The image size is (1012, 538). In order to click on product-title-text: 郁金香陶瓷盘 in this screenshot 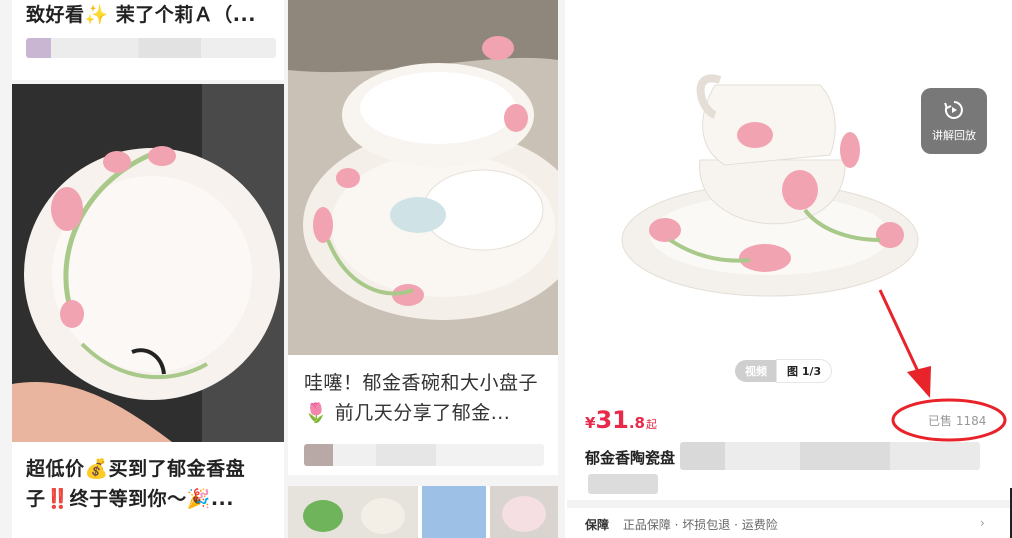, I will do `click(630, 458)`.